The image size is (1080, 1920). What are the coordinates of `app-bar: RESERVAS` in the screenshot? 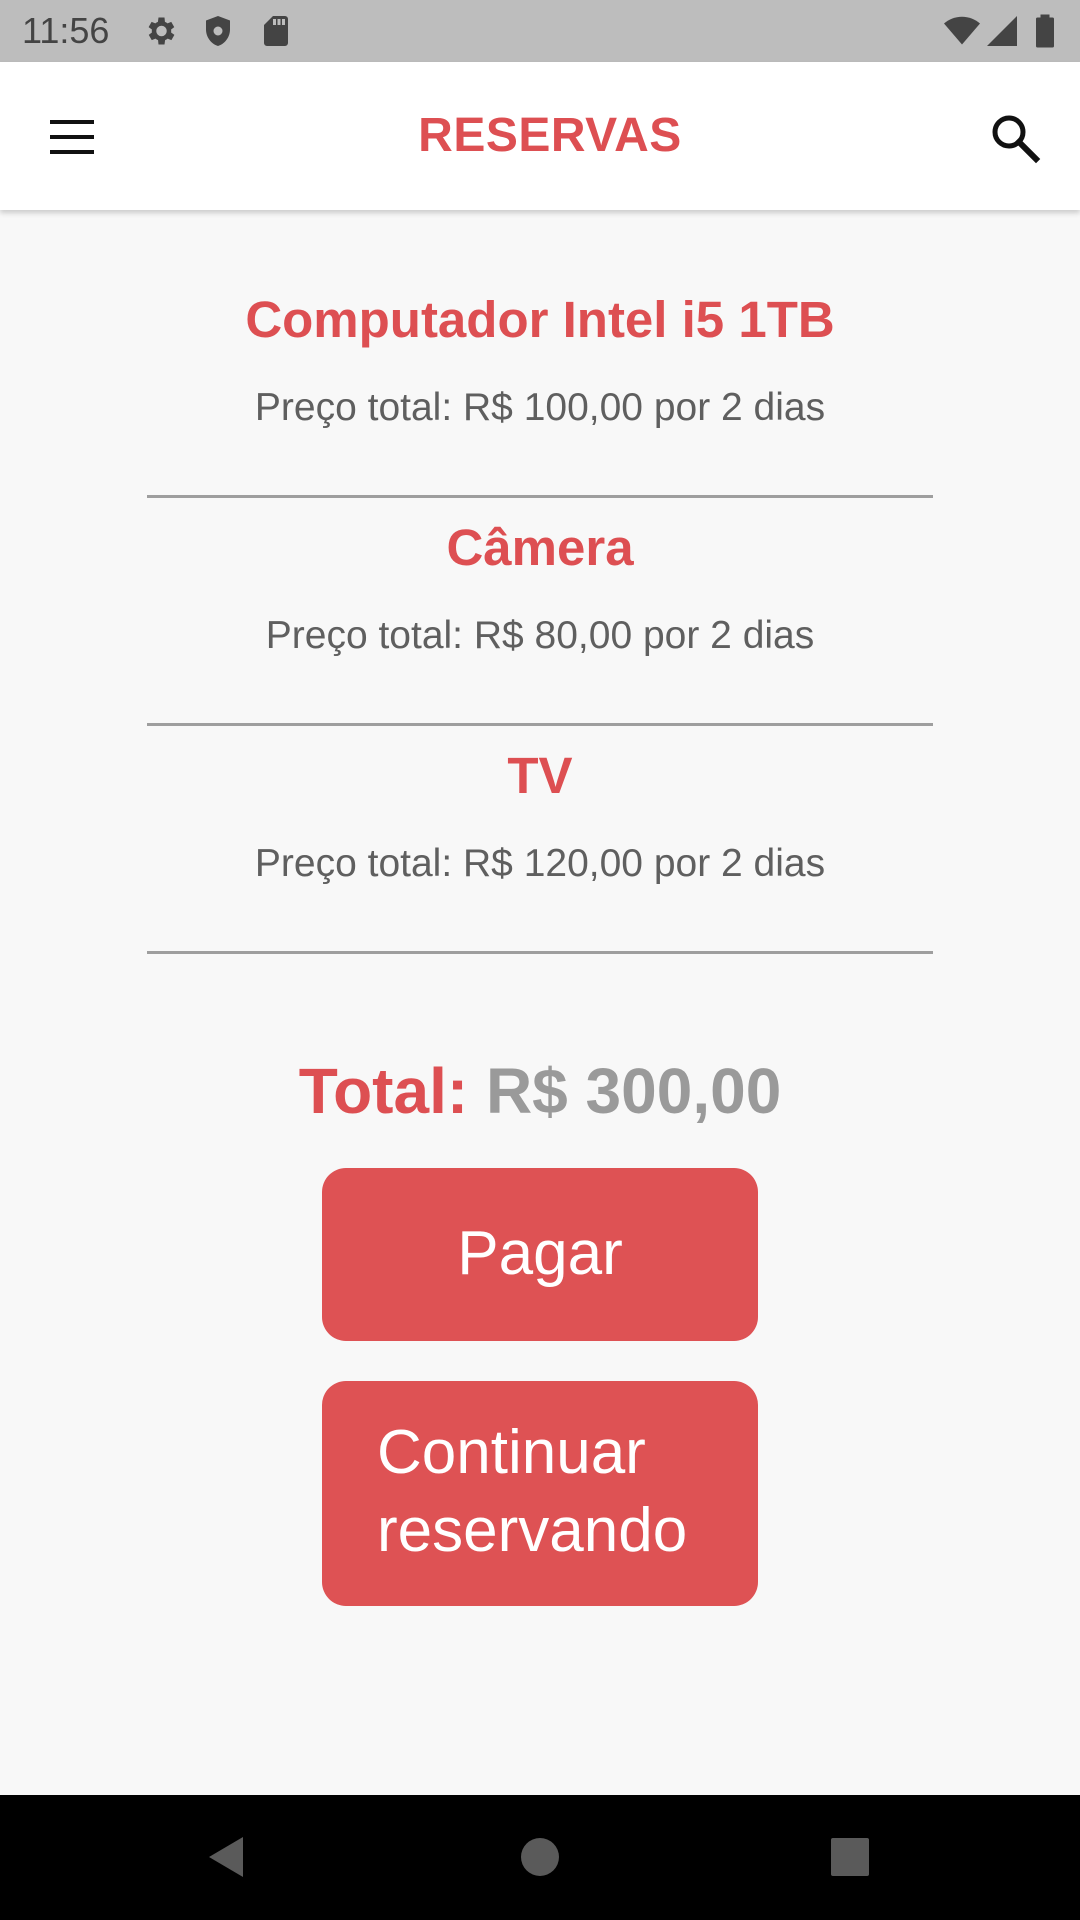 It's located at (540, 136).